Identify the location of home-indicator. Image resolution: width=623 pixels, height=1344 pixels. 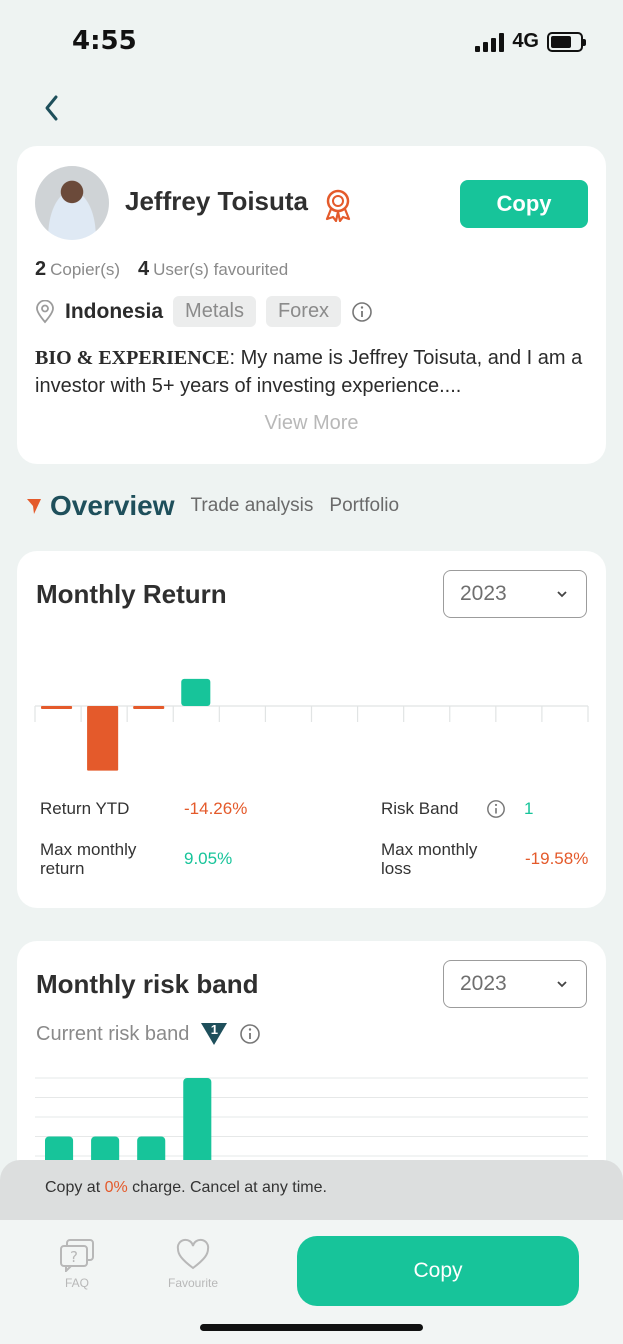
(311, 1327).